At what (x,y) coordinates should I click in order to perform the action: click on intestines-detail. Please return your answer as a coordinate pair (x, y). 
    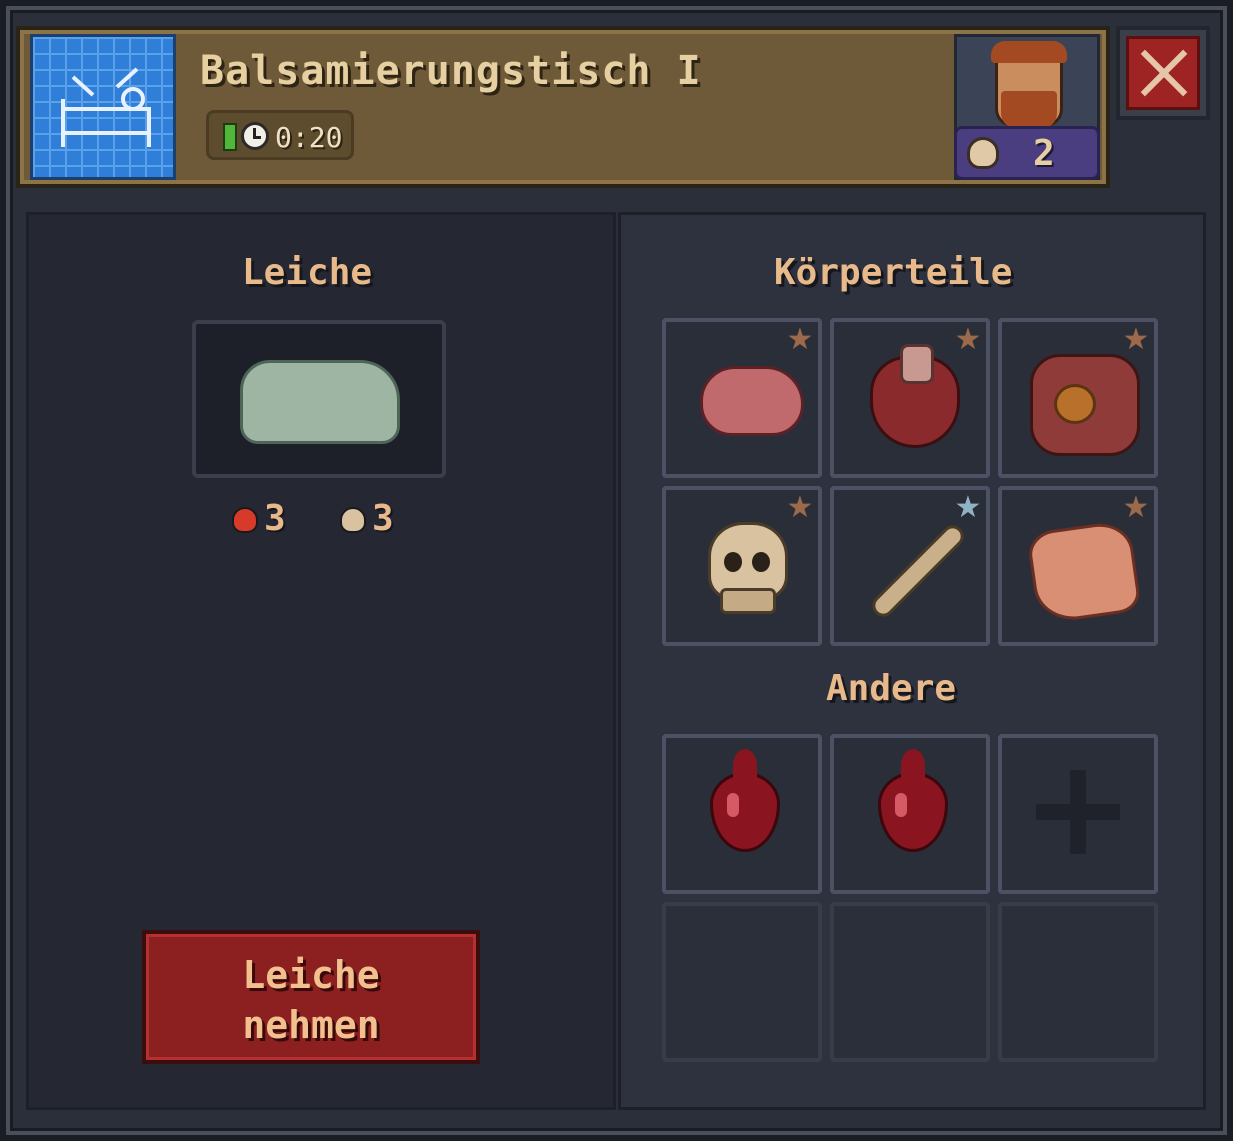
    Looking at the image, I should click on (1075, 404).